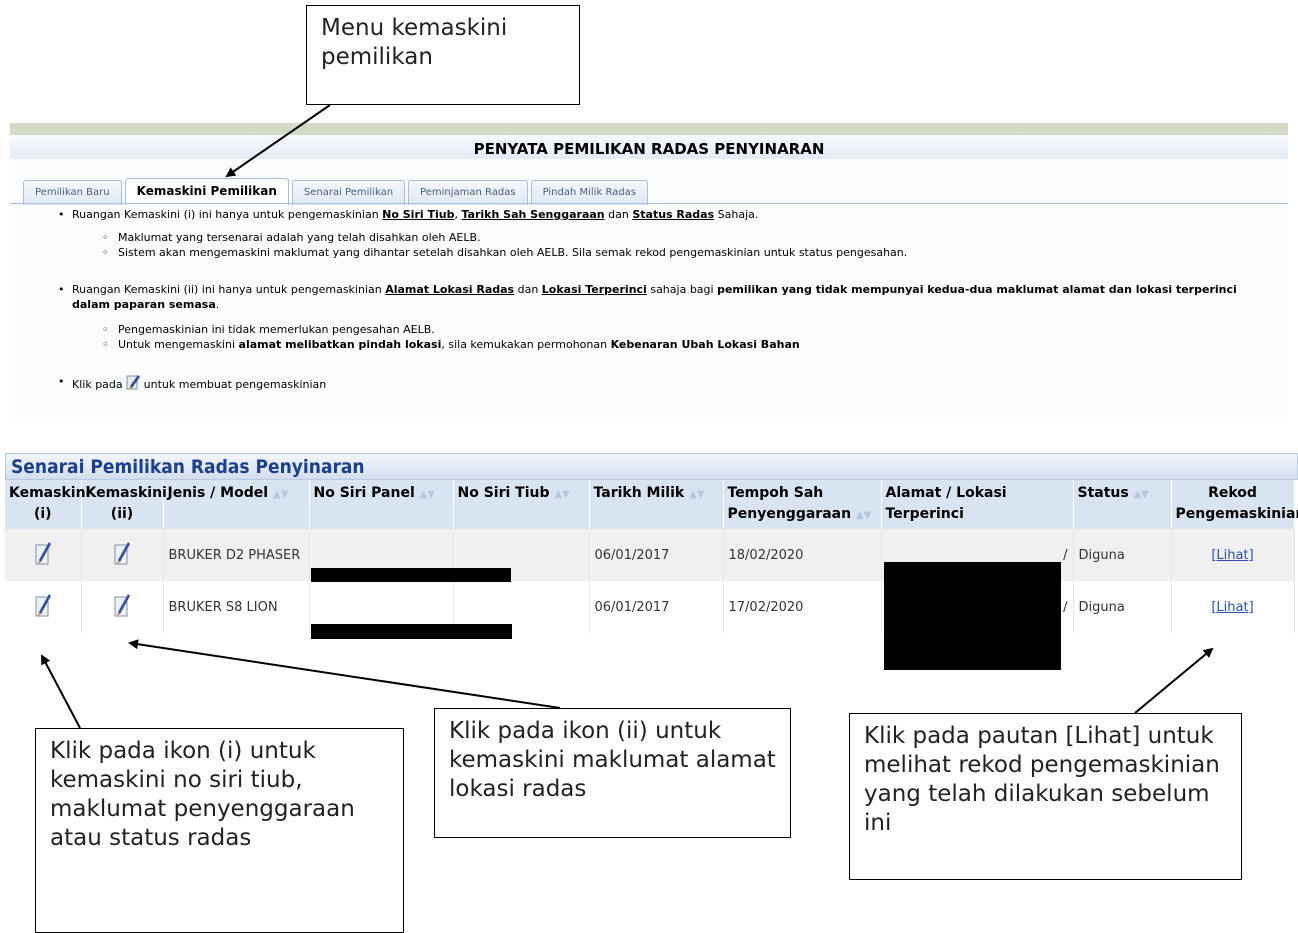  What do you see at coordinates (344, 674) in the screenshot?
I see `arrow-to-edit-ii` at bounding box center [344, 674].